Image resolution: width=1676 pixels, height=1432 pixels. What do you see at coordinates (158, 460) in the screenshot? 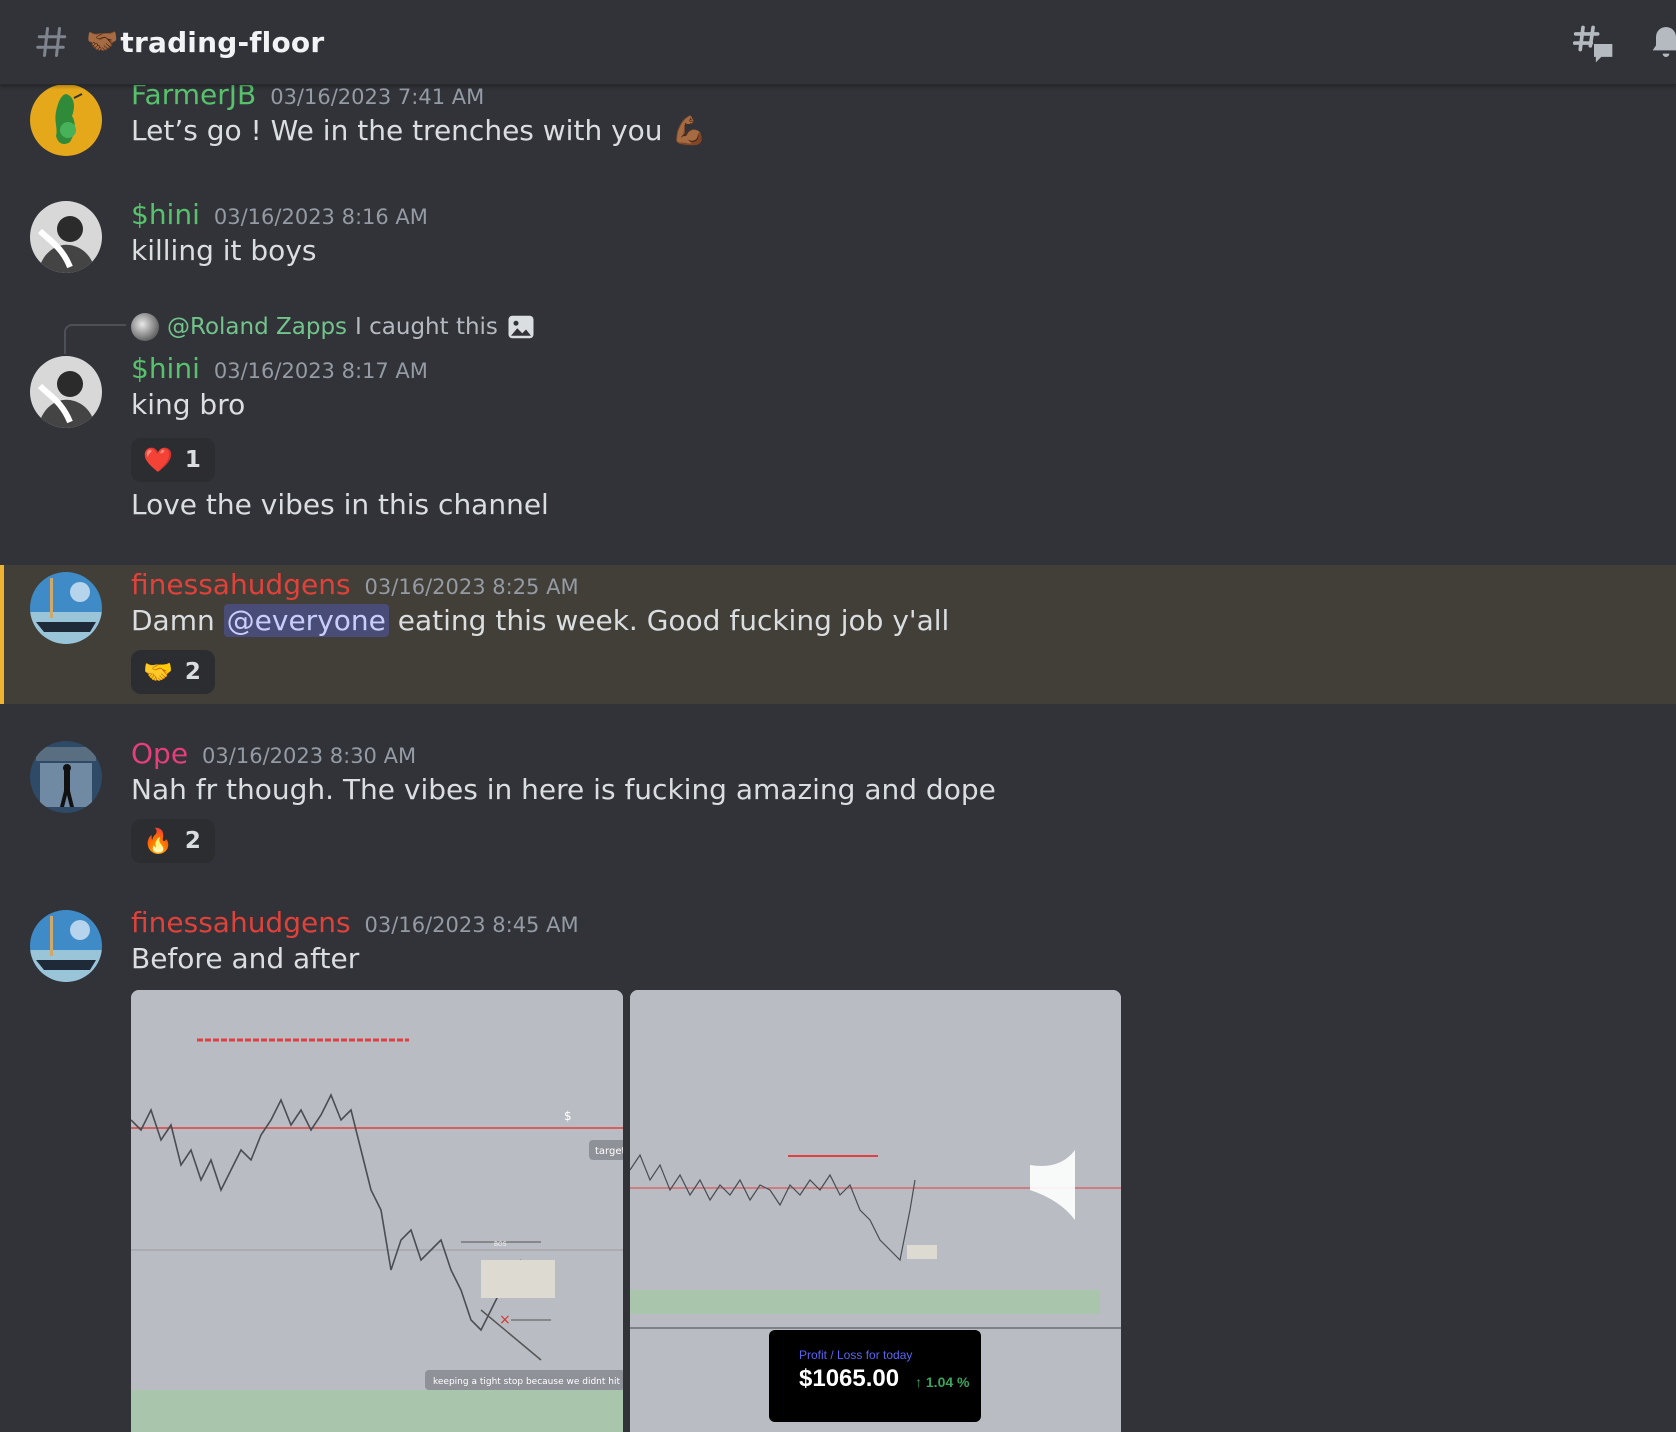
I see `heart-emoji: ❤️` at bounding box center [158, 460].